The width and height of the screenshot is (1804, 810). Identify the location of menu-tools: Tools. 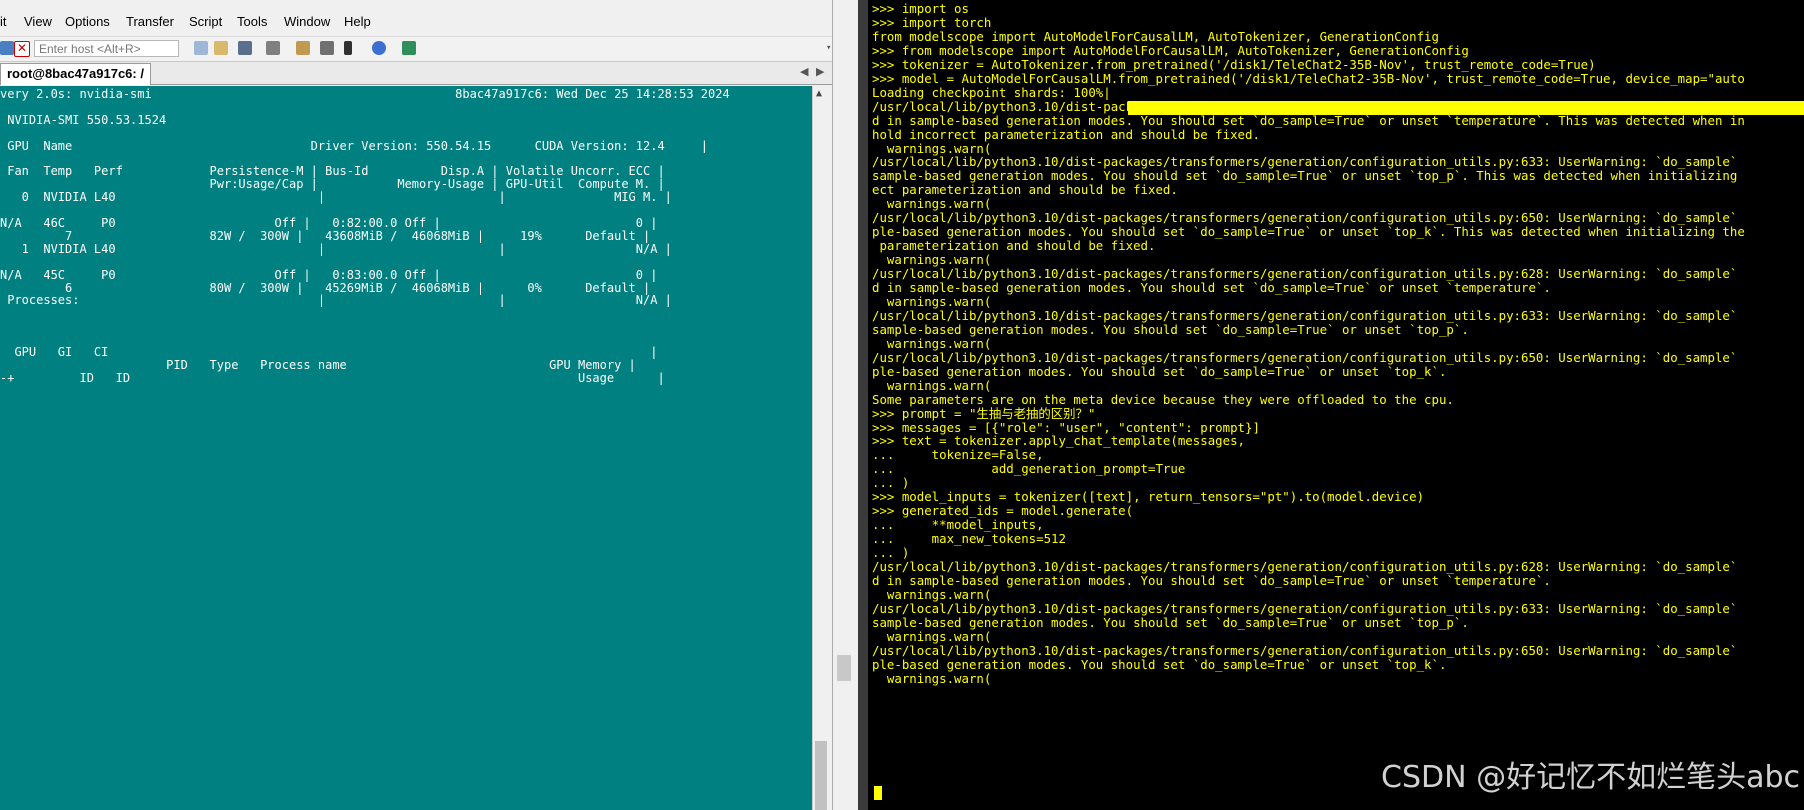
(252, 21).